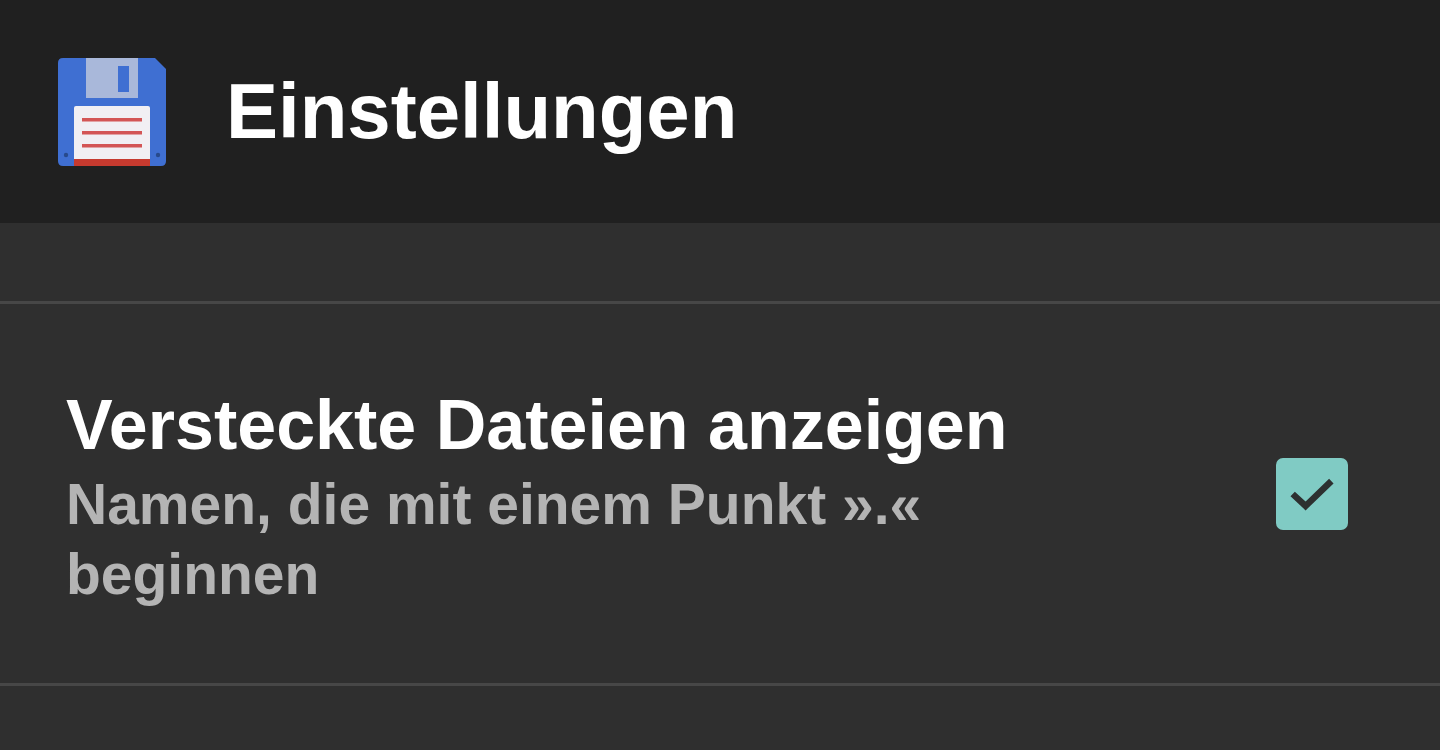 This screenshot has width=1440, height=750. Describe the element at coordinates (482, 111) in the screenshot. I see `screen-title: Einstellungen` at that location.